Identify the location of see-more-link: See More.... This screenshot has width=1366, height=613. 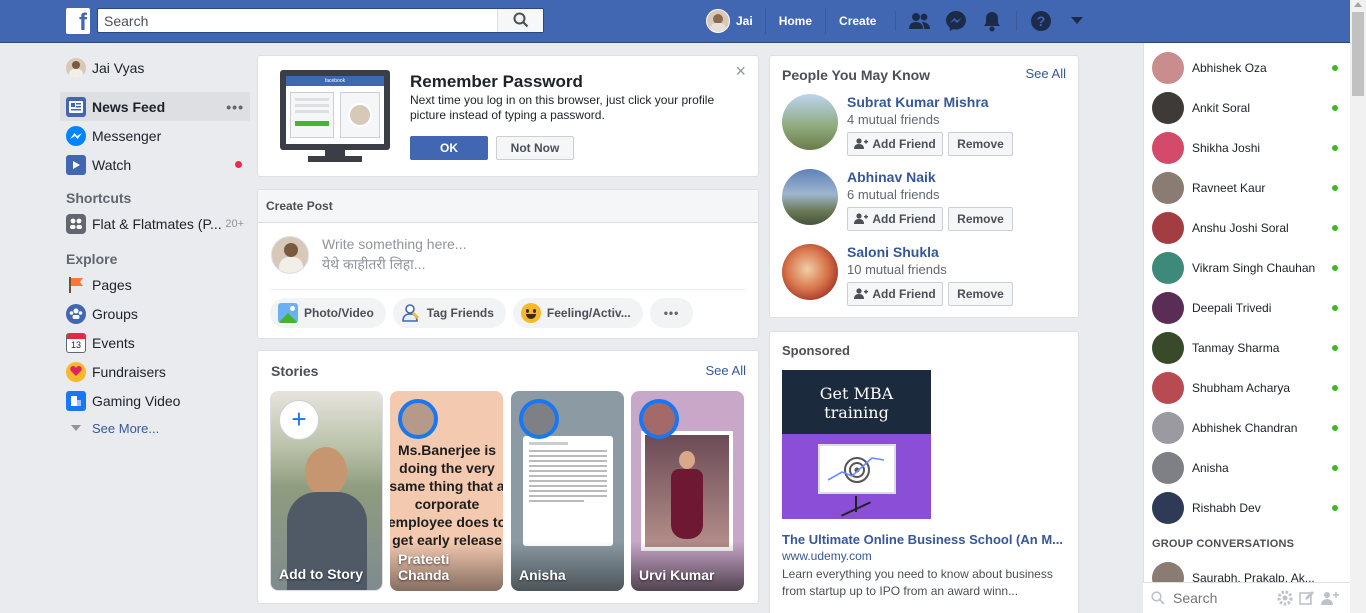
(155, 428).